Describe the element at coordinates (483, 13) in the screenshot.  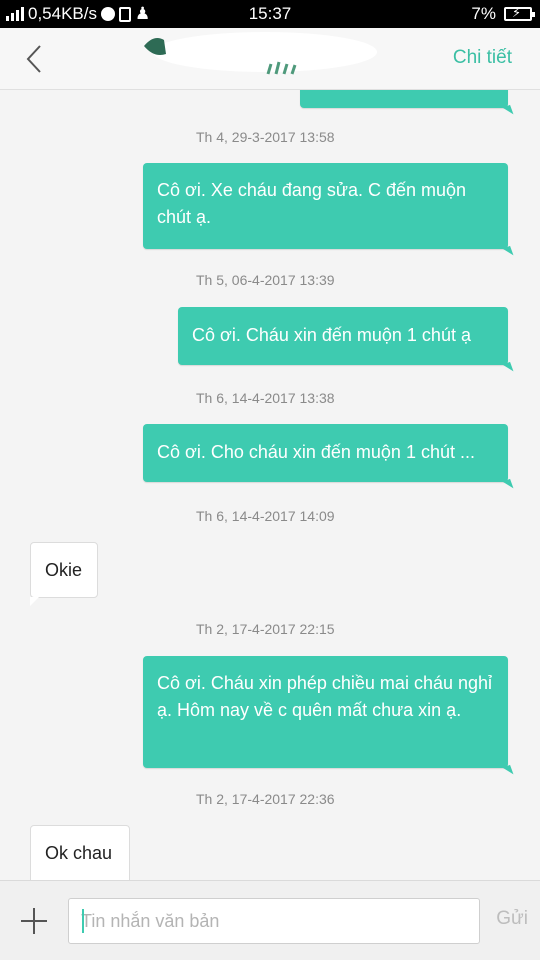
I see `battery-percent: 7%` at that location.